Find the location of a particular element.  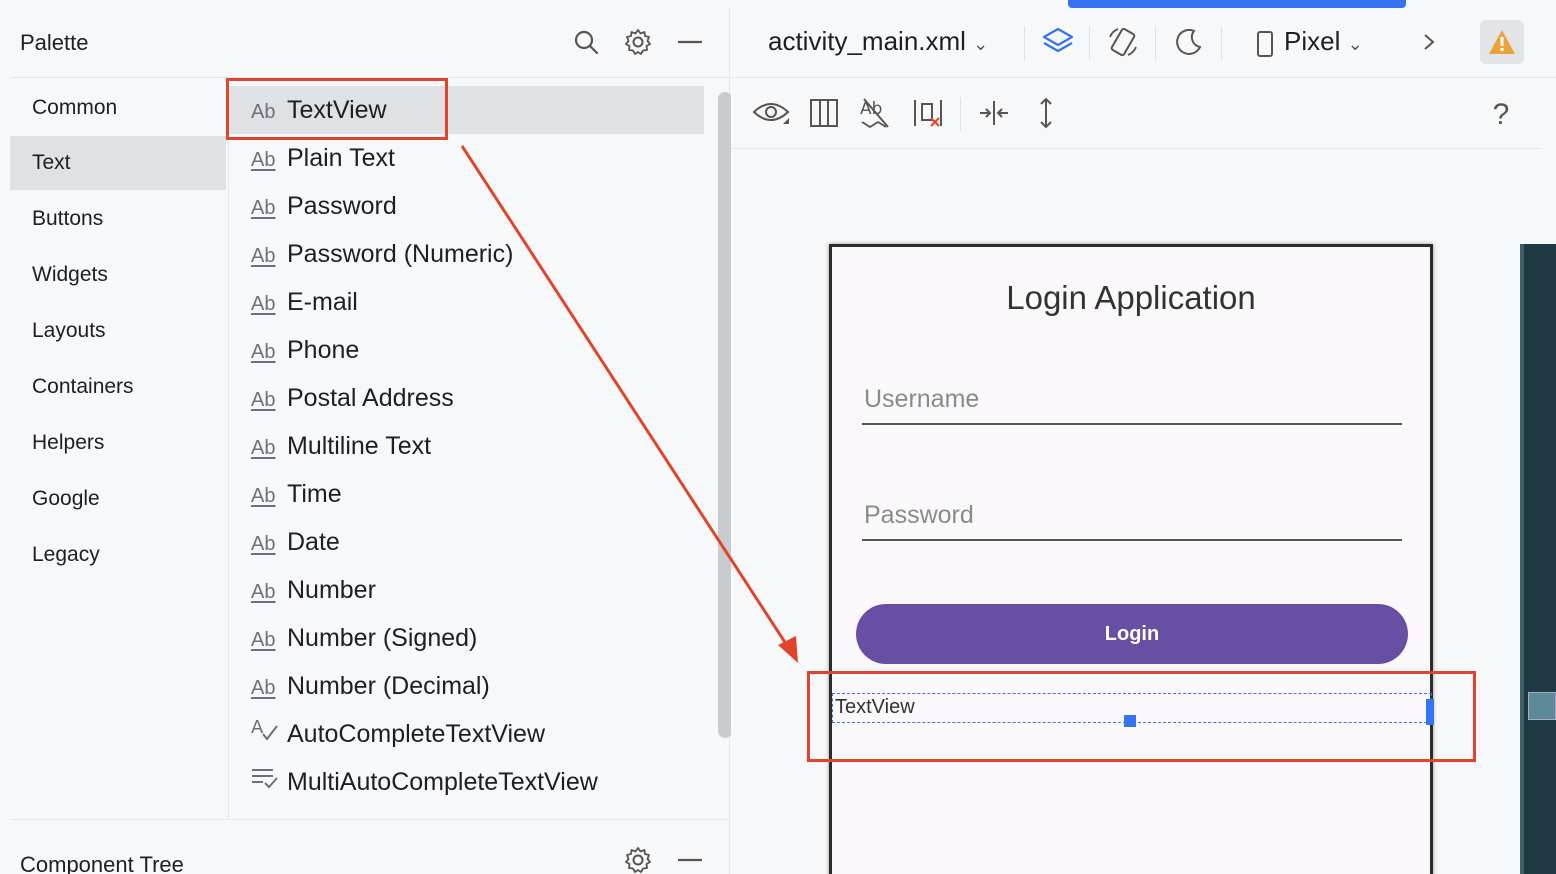

category-legacy: Legacy is located at coordinates (118, 555).